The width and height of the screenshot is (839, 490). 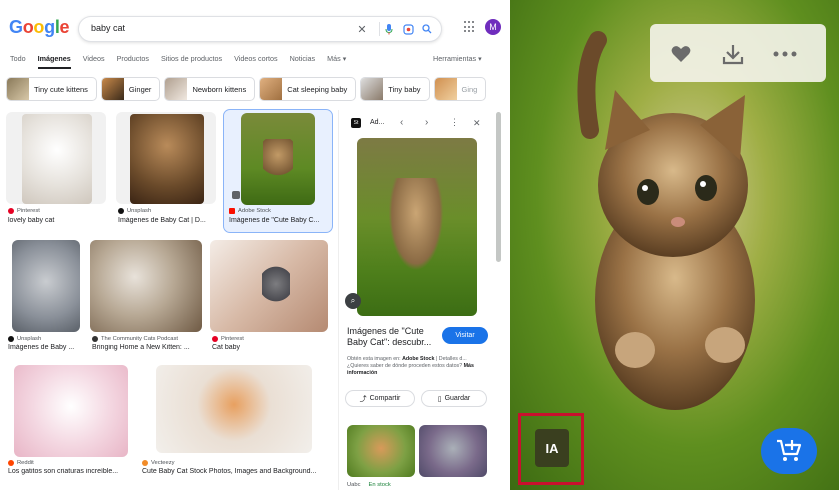 I want to click on adobe-stock-icon: St, so click(x=356, y=123).